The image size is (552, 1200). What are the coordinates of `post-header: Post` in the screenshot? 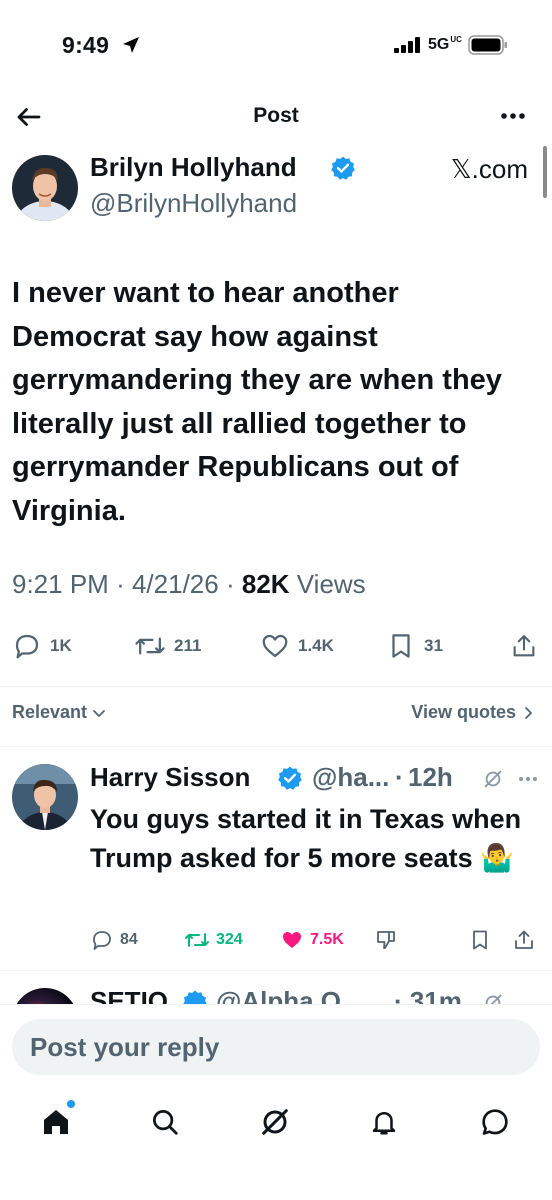 It's located at (276, 116).